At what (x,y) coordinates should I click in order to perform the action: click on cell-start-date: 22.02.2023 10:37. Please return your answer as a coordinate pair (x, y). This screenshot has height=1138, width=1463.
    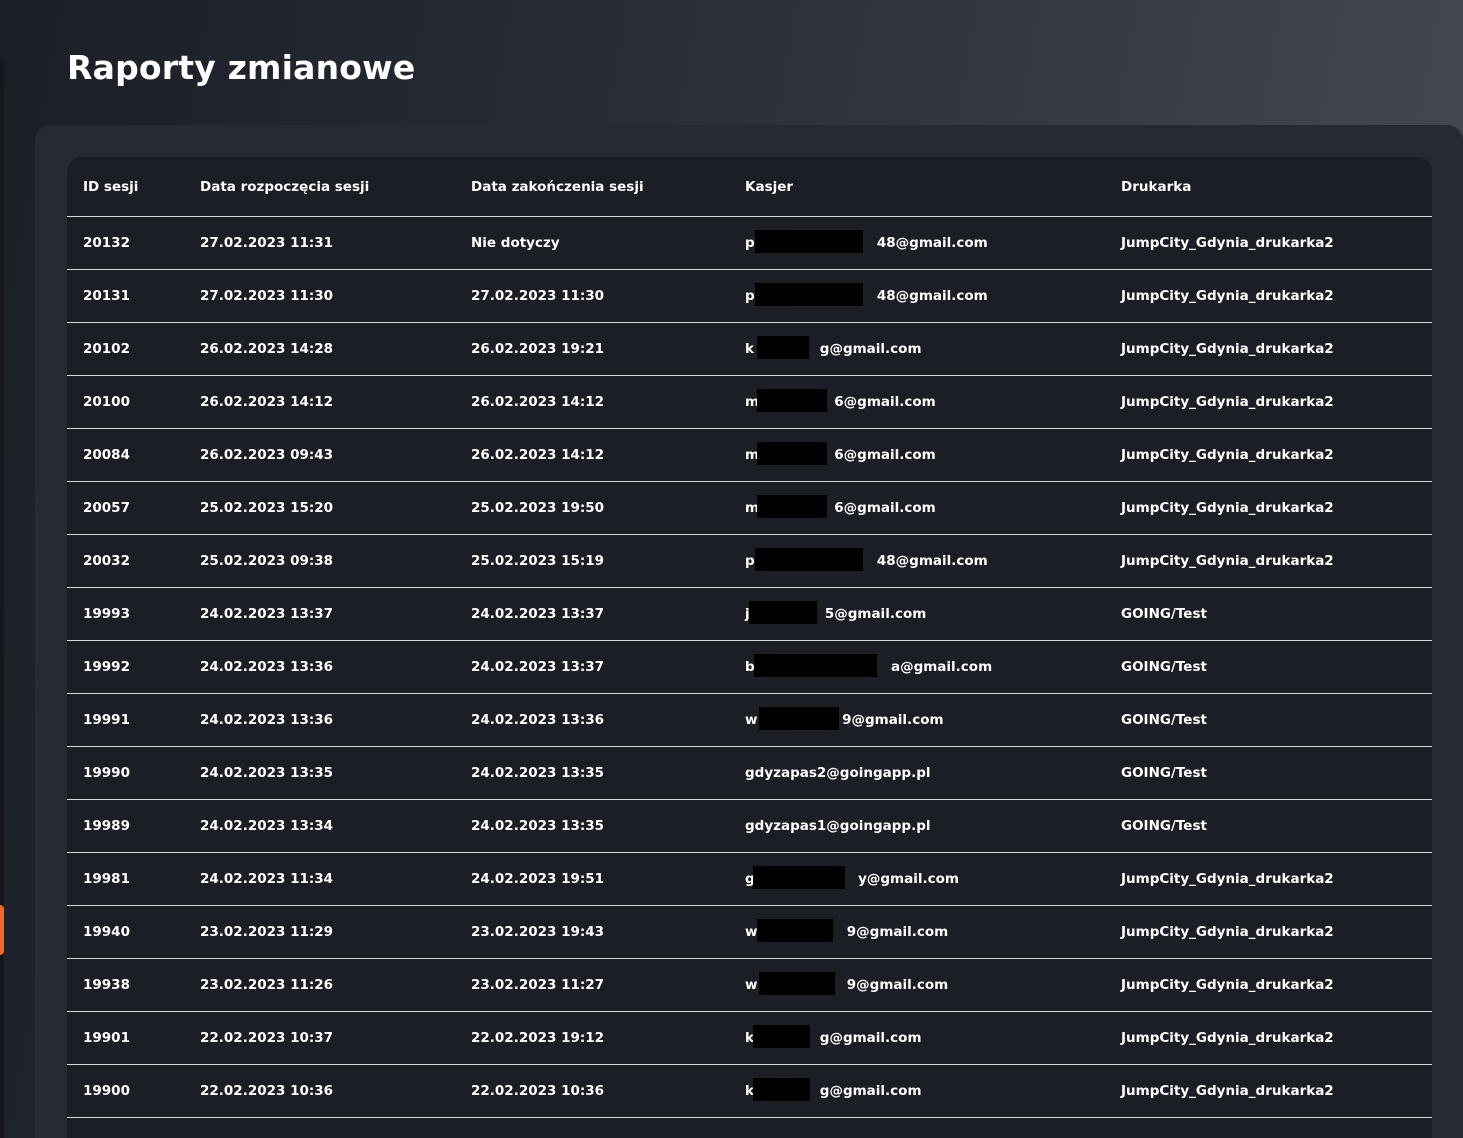
    Looking at the image, I should click on (267, 1038).